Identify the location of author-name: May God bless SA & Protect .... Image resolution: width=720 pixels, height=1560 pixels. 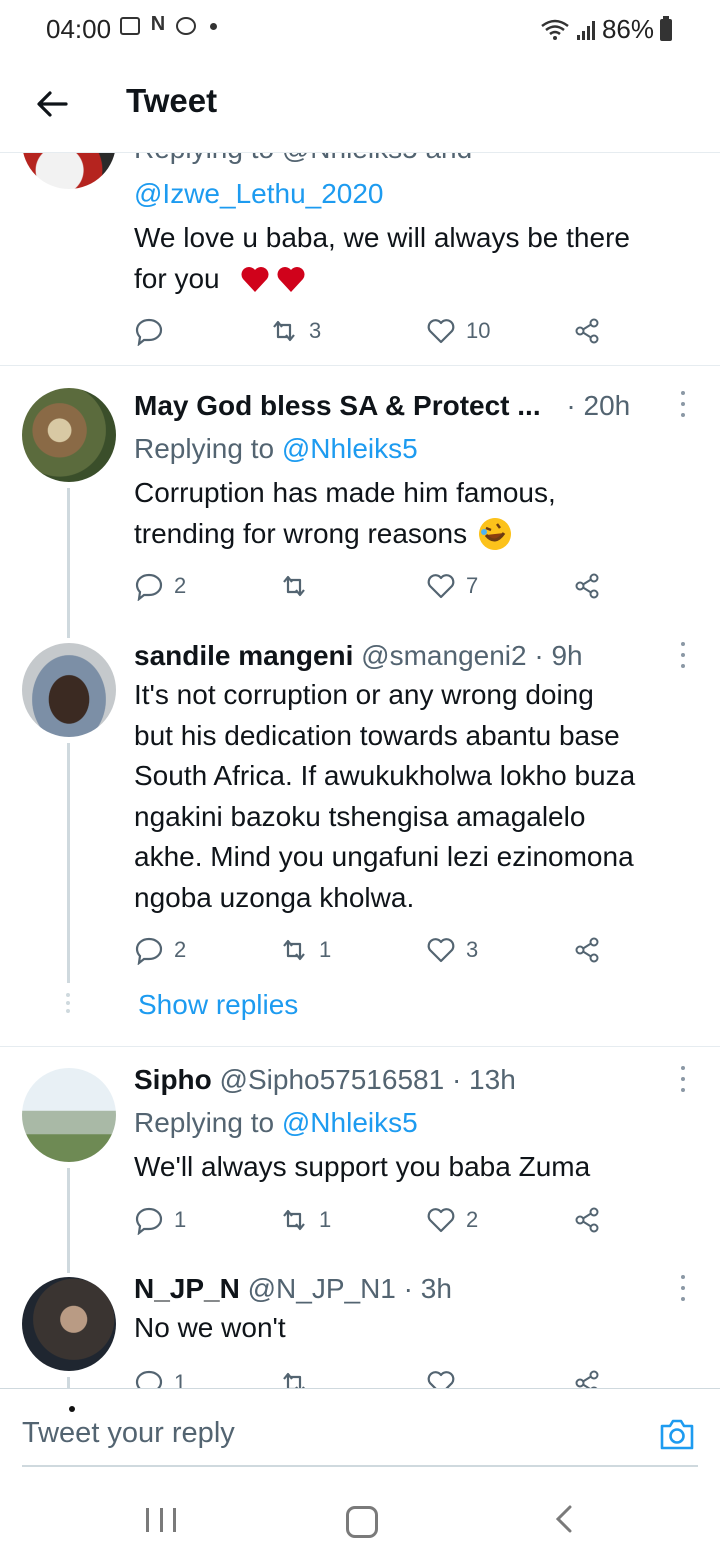
(337, 405).